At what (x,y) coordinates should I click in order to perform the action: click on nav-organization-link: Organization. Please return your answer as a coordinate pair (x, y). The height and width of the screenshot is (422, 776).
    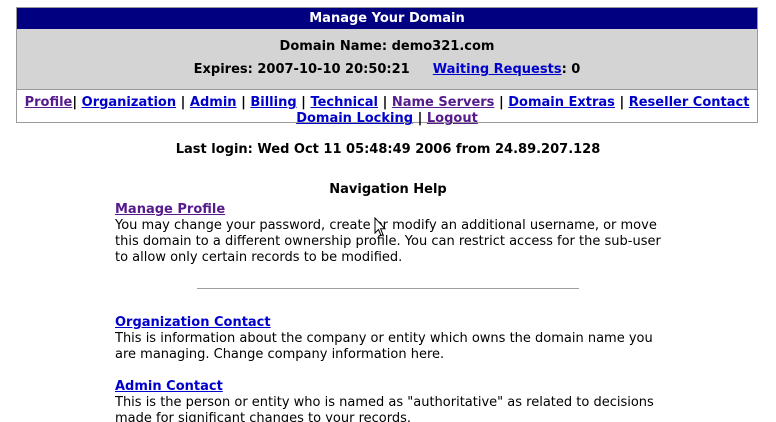
    Looking at the image, I should click on (129, 102).